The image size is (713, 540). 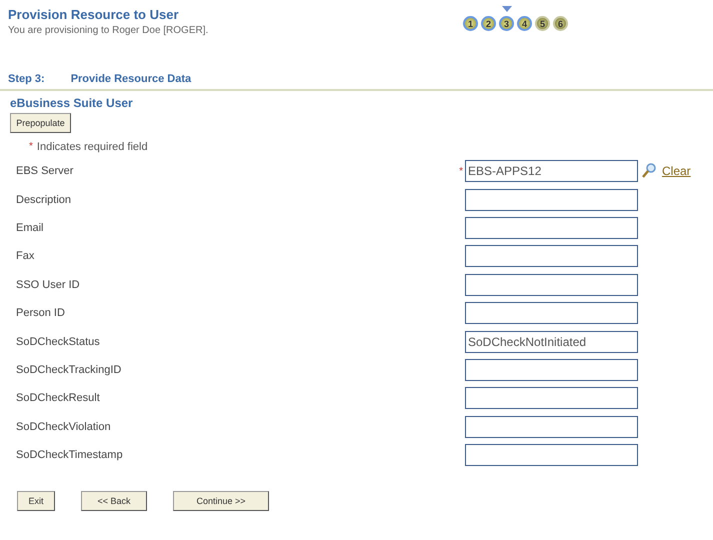 I want to click on step-indicator: 3, so click(x=506, y=23).